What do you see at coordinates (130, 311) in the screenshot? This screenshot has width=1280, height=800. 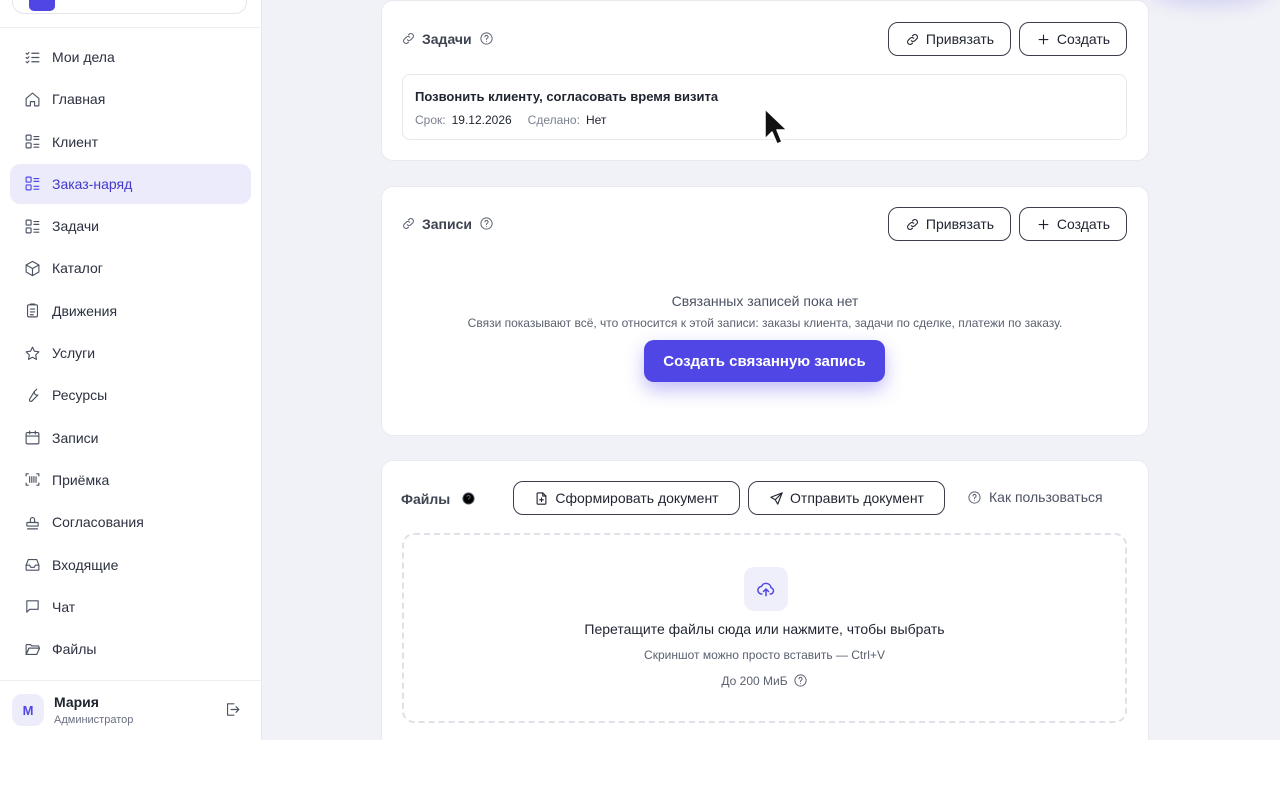 I see `sidebar-item-movements: Движения` at bounding box center [130, 311].